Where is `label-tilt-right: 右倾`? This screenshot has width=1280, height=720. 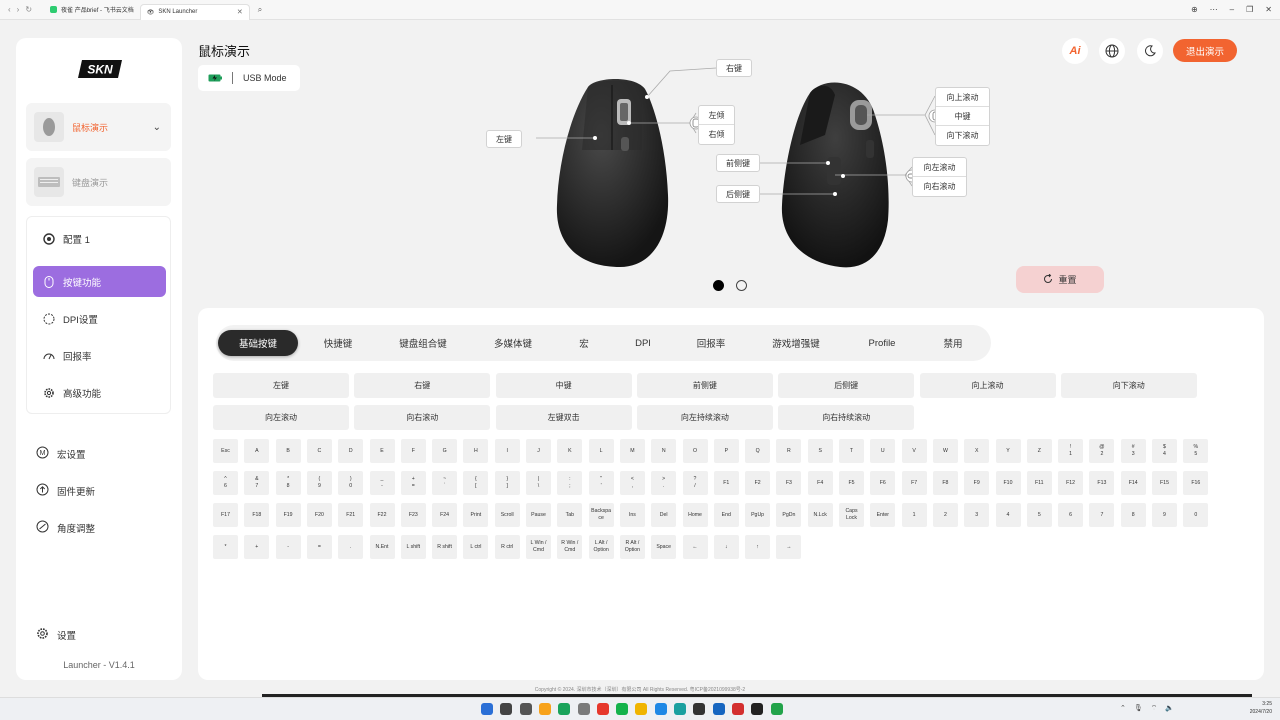 label-tilt-right: 右倾 is located at coordinates (716, 134).